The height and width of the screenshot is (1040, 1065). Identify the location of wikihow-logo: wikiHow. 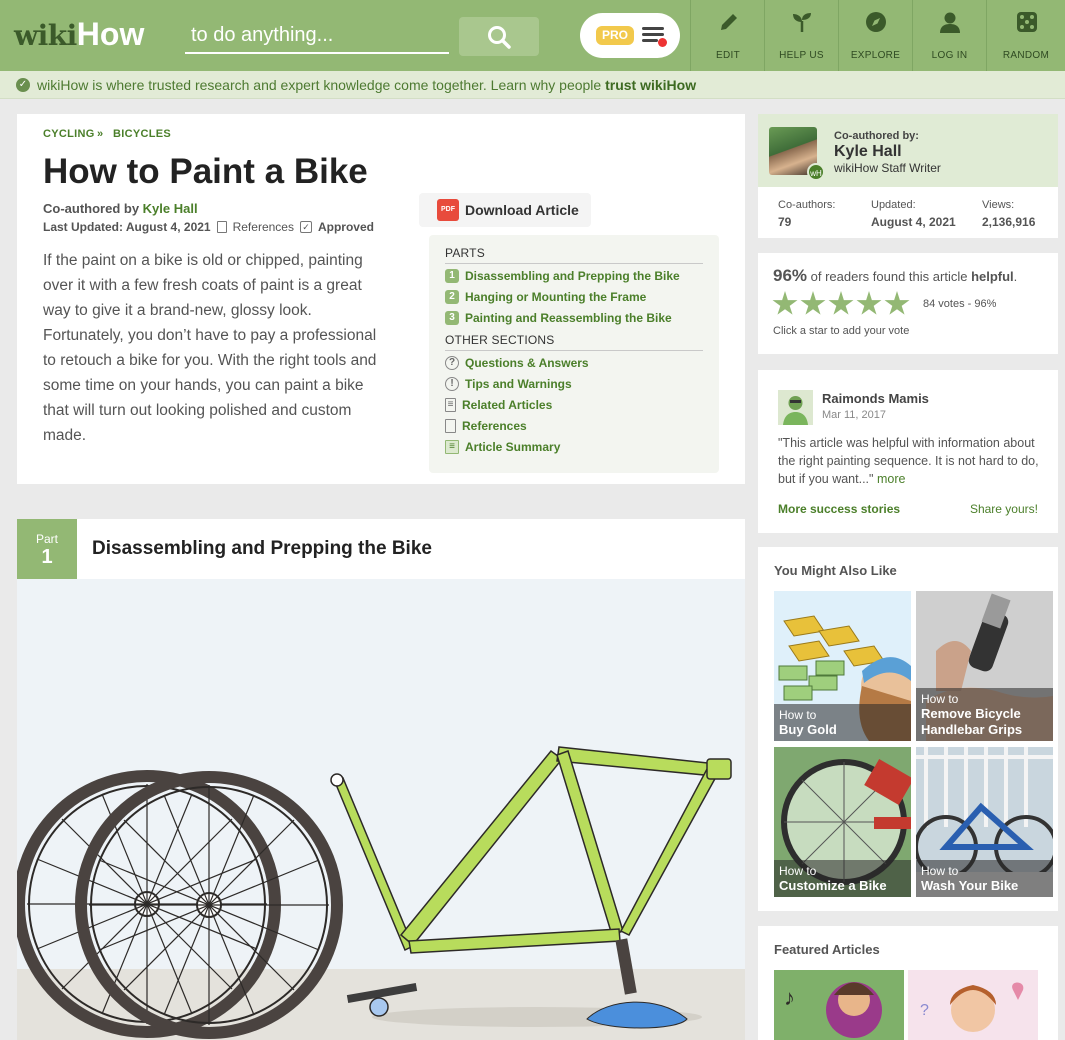
(79, 35).